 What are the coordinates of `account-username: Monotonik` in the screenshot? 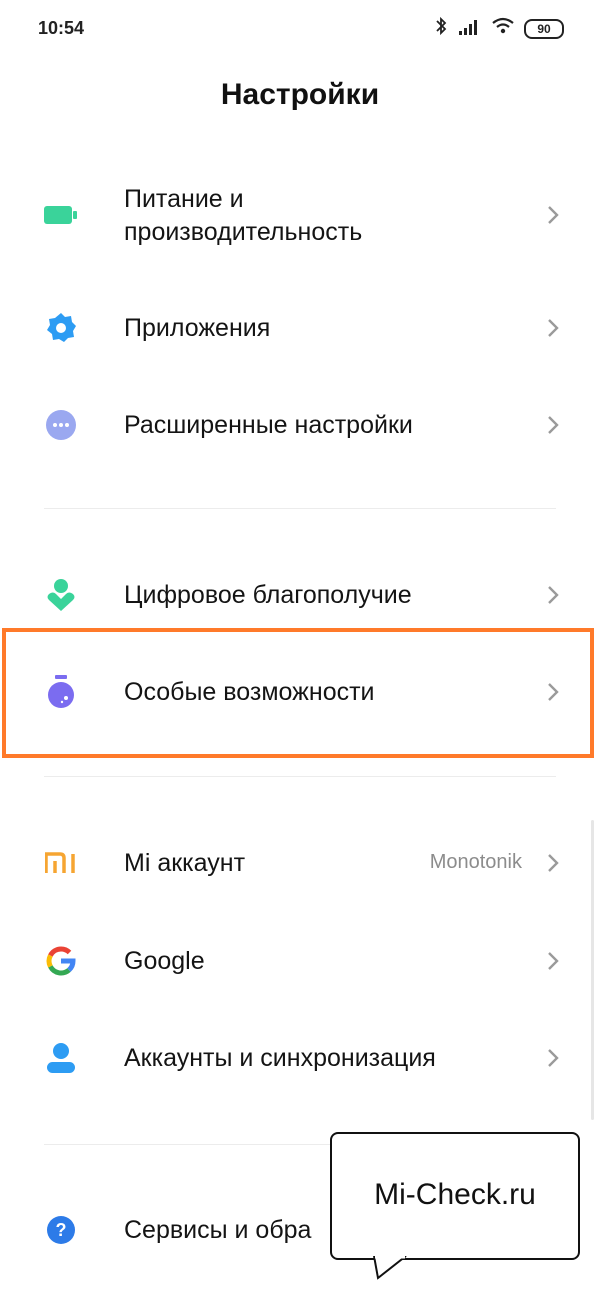 It's located at (475, 862).